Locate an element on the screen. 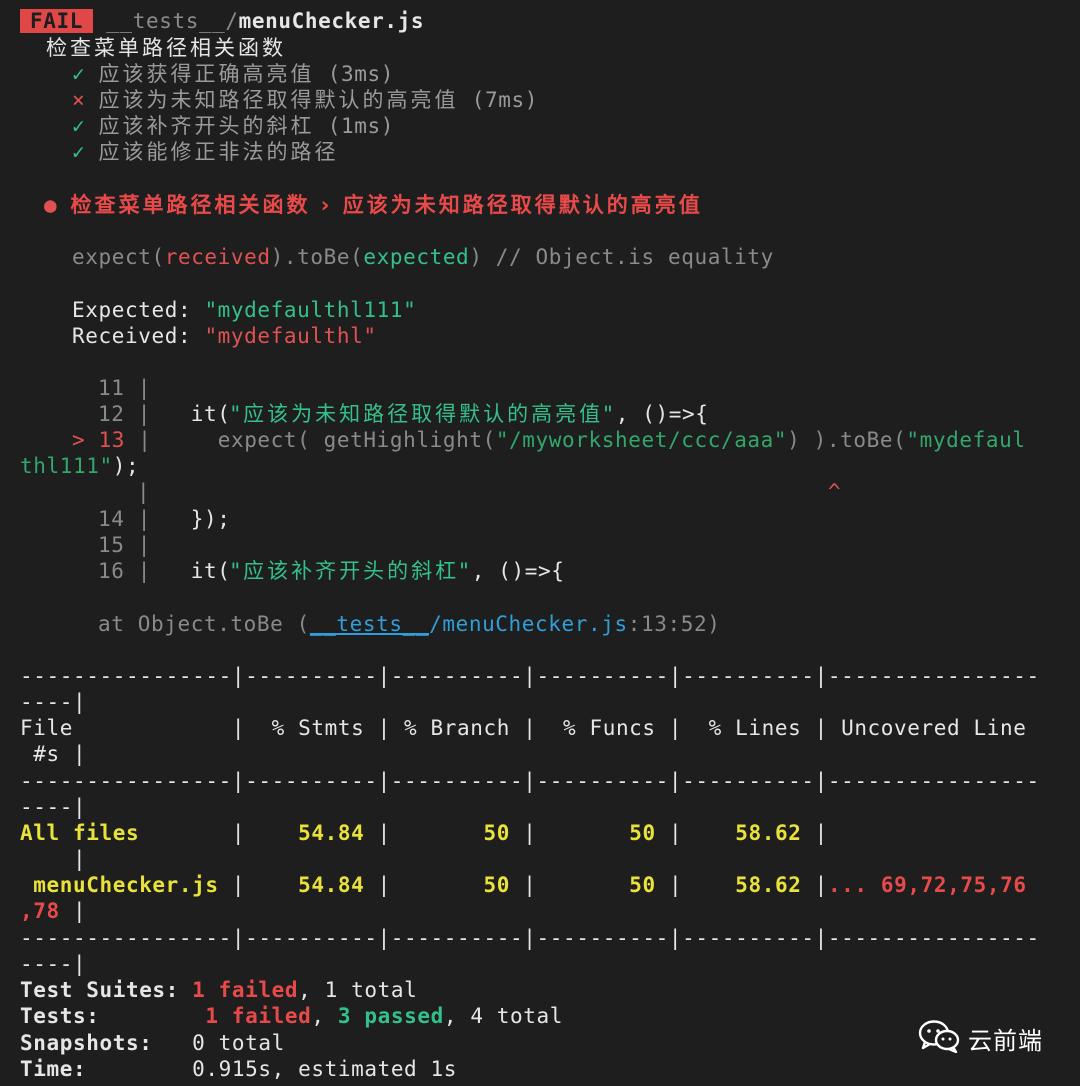 This screenshot has height=1086, width=1080. code-line-11: 11 | is located at coordinates (124, 388).